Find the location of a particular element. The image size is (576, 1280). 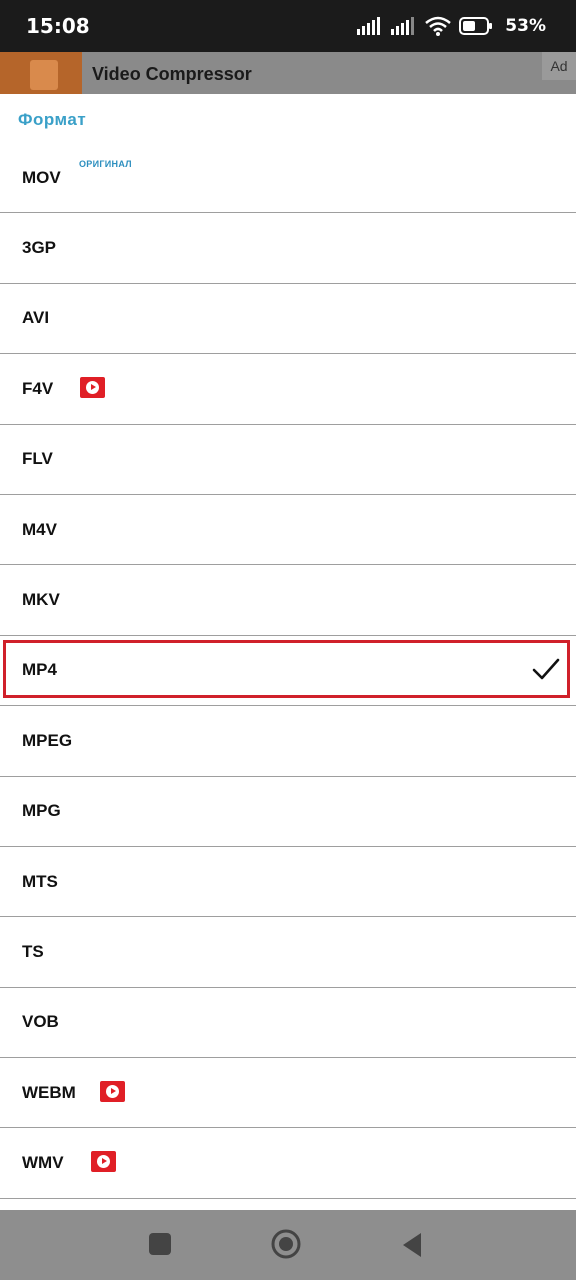

system-nav-bar is located at coordinates (288, 1245).